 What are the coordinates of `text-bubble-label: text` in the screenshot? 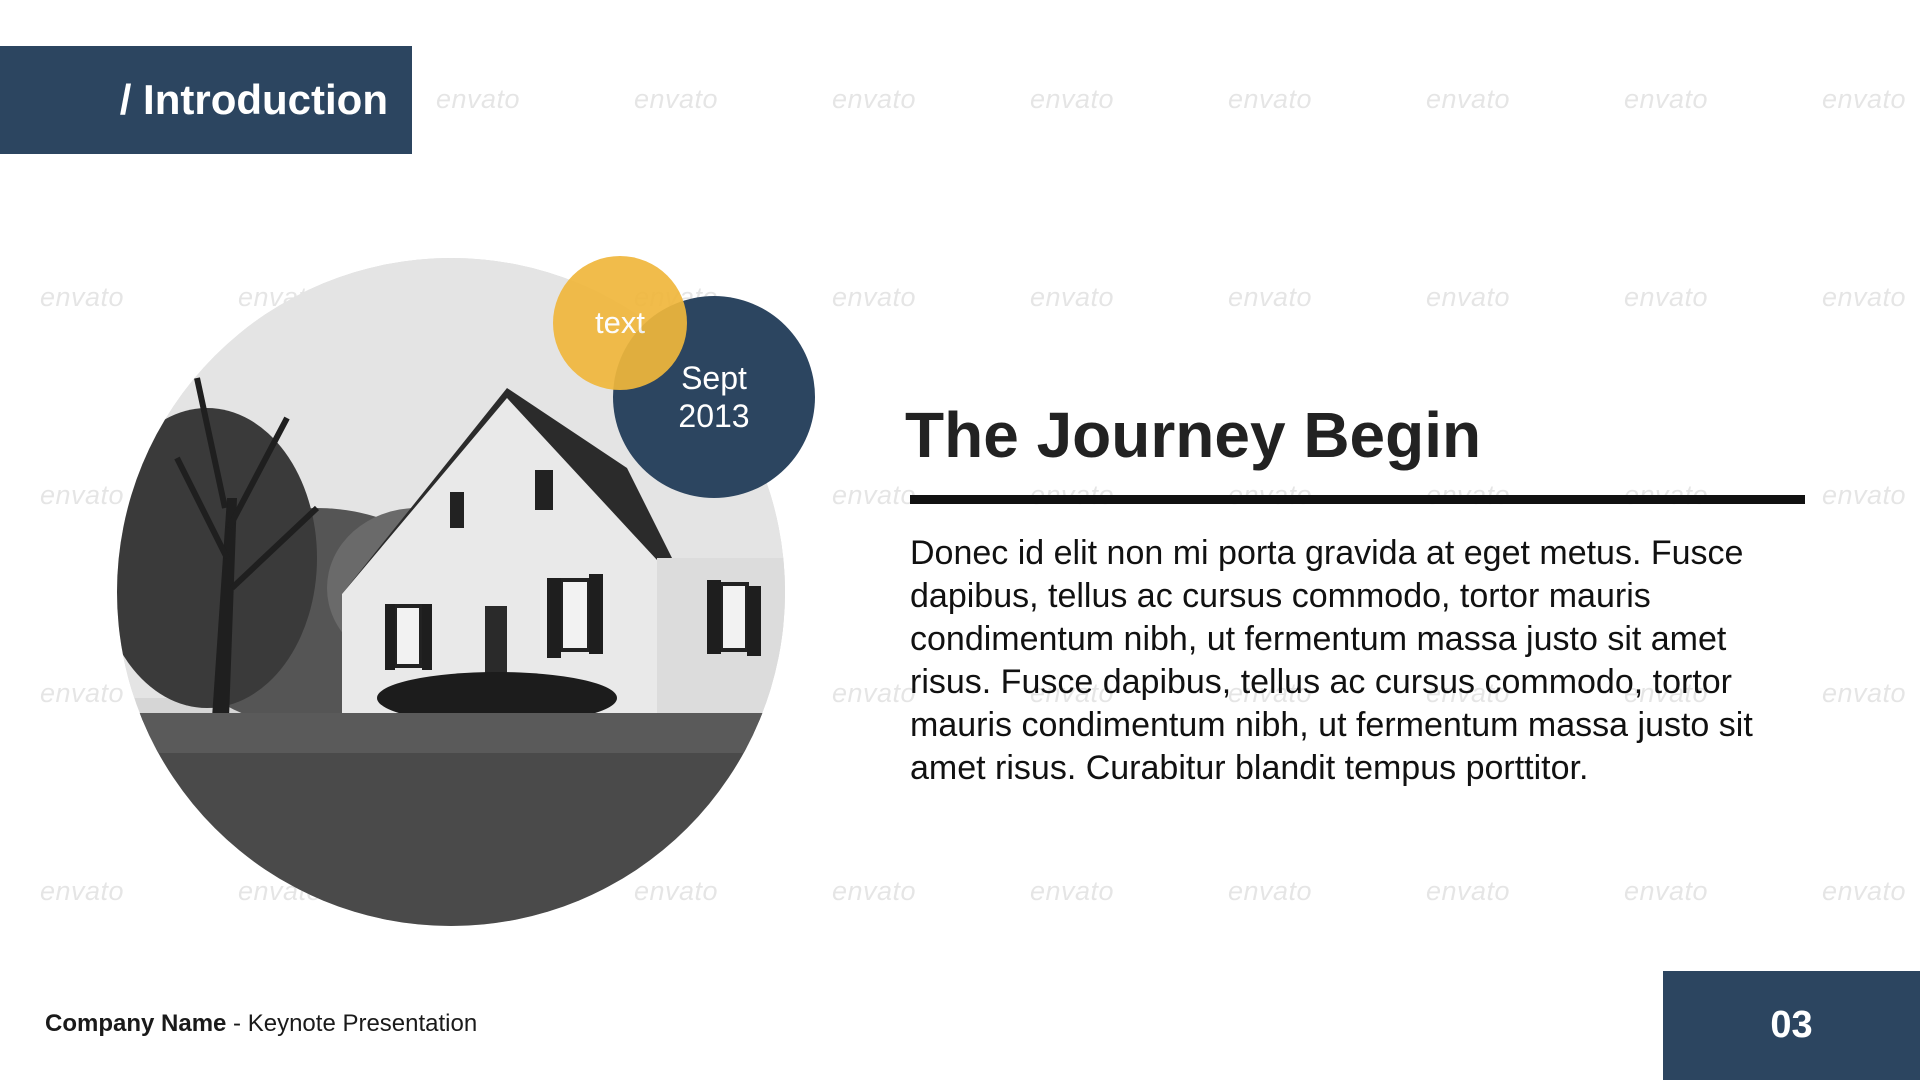 It's located at (620, 322).